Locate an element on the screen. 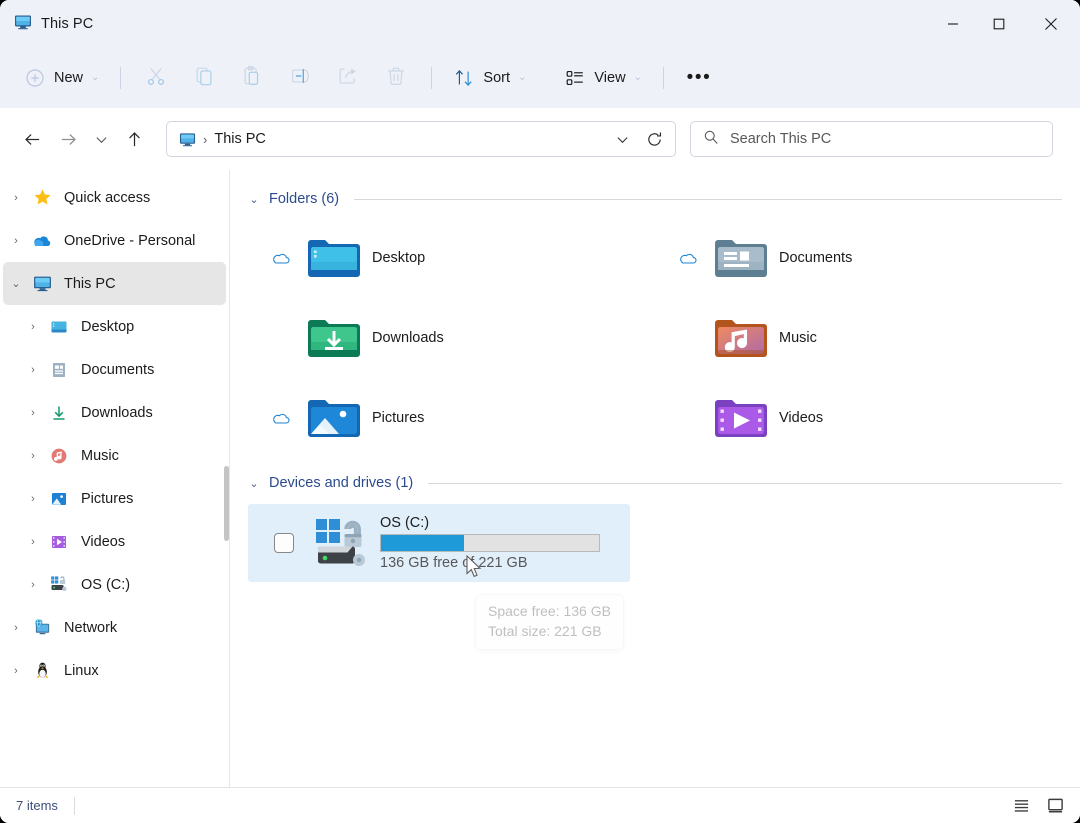  sidebar-item-videos: › Videos is located at coordinates (114, 541).